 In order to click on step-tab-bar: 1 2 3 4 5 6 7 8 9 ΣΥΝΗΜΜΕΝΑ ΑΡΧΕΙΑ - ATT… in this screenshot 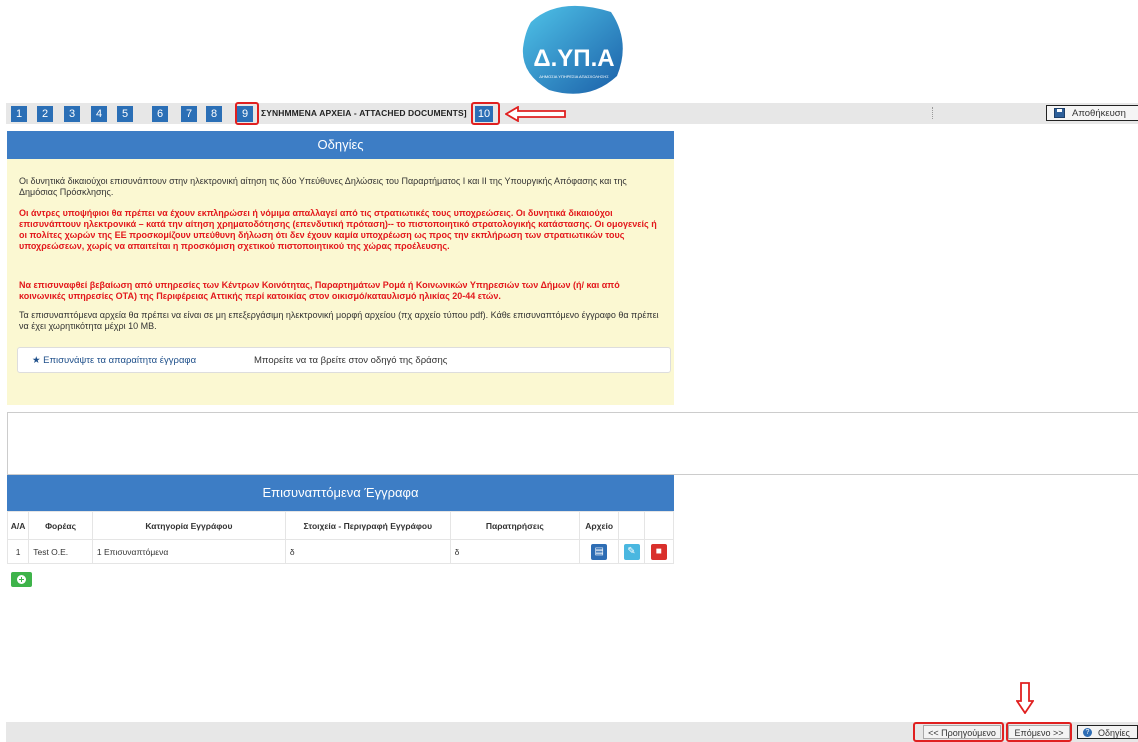, I will do `click(572, 113)`.